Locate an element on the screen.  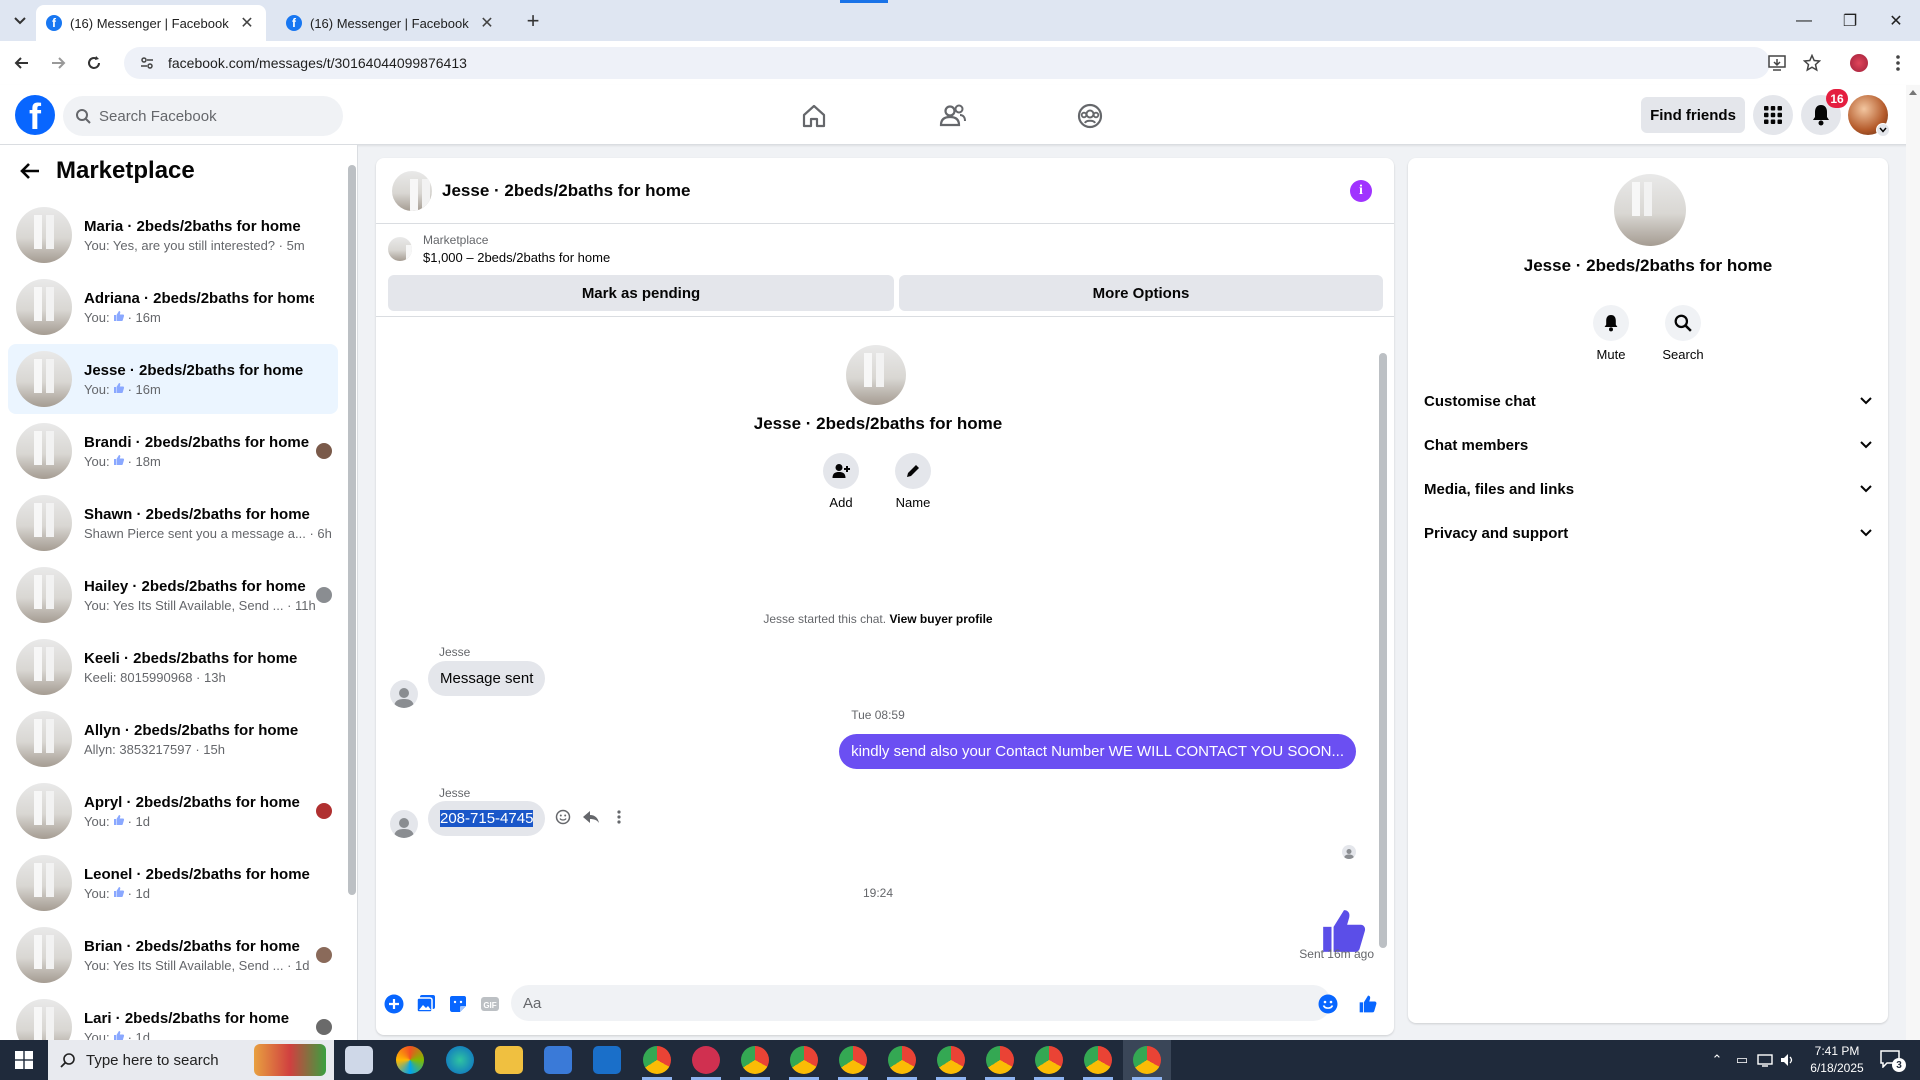
chat-avatar is located at coordinates (412, 190).